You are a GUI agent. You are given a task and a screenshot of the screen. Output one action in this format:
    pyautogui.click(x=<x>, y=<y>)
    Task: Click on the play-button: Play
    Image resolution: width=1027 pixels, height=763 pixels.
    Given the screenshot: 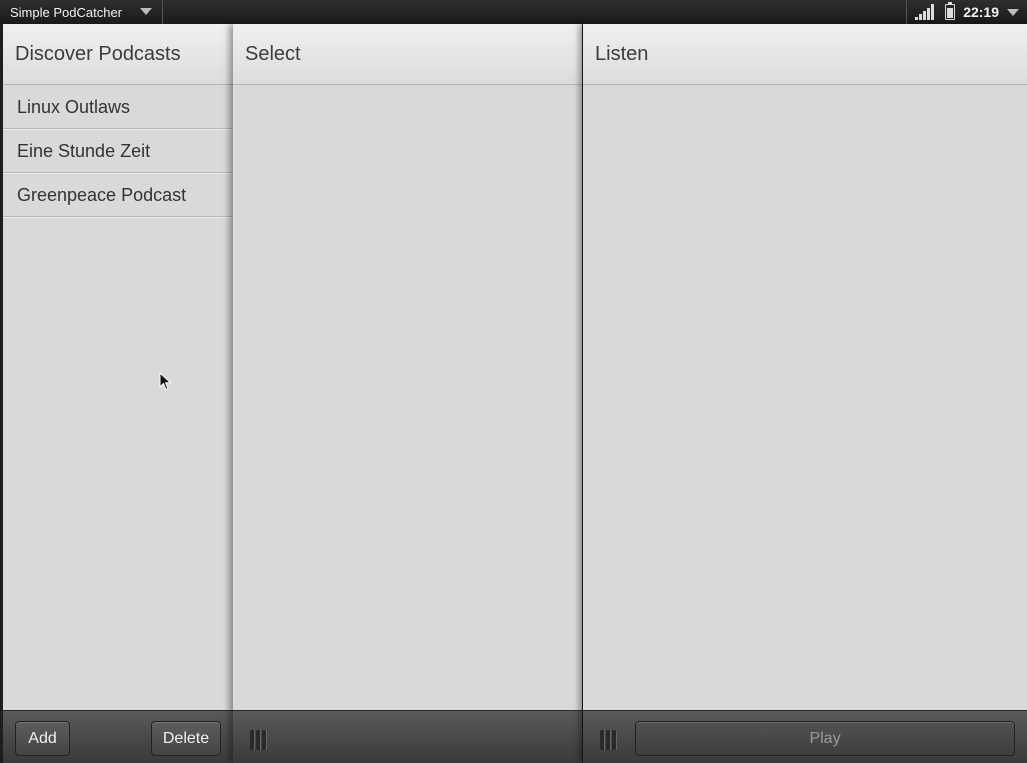 What is the action you would take?
    pyautogui.click(x=825, y=738)
    